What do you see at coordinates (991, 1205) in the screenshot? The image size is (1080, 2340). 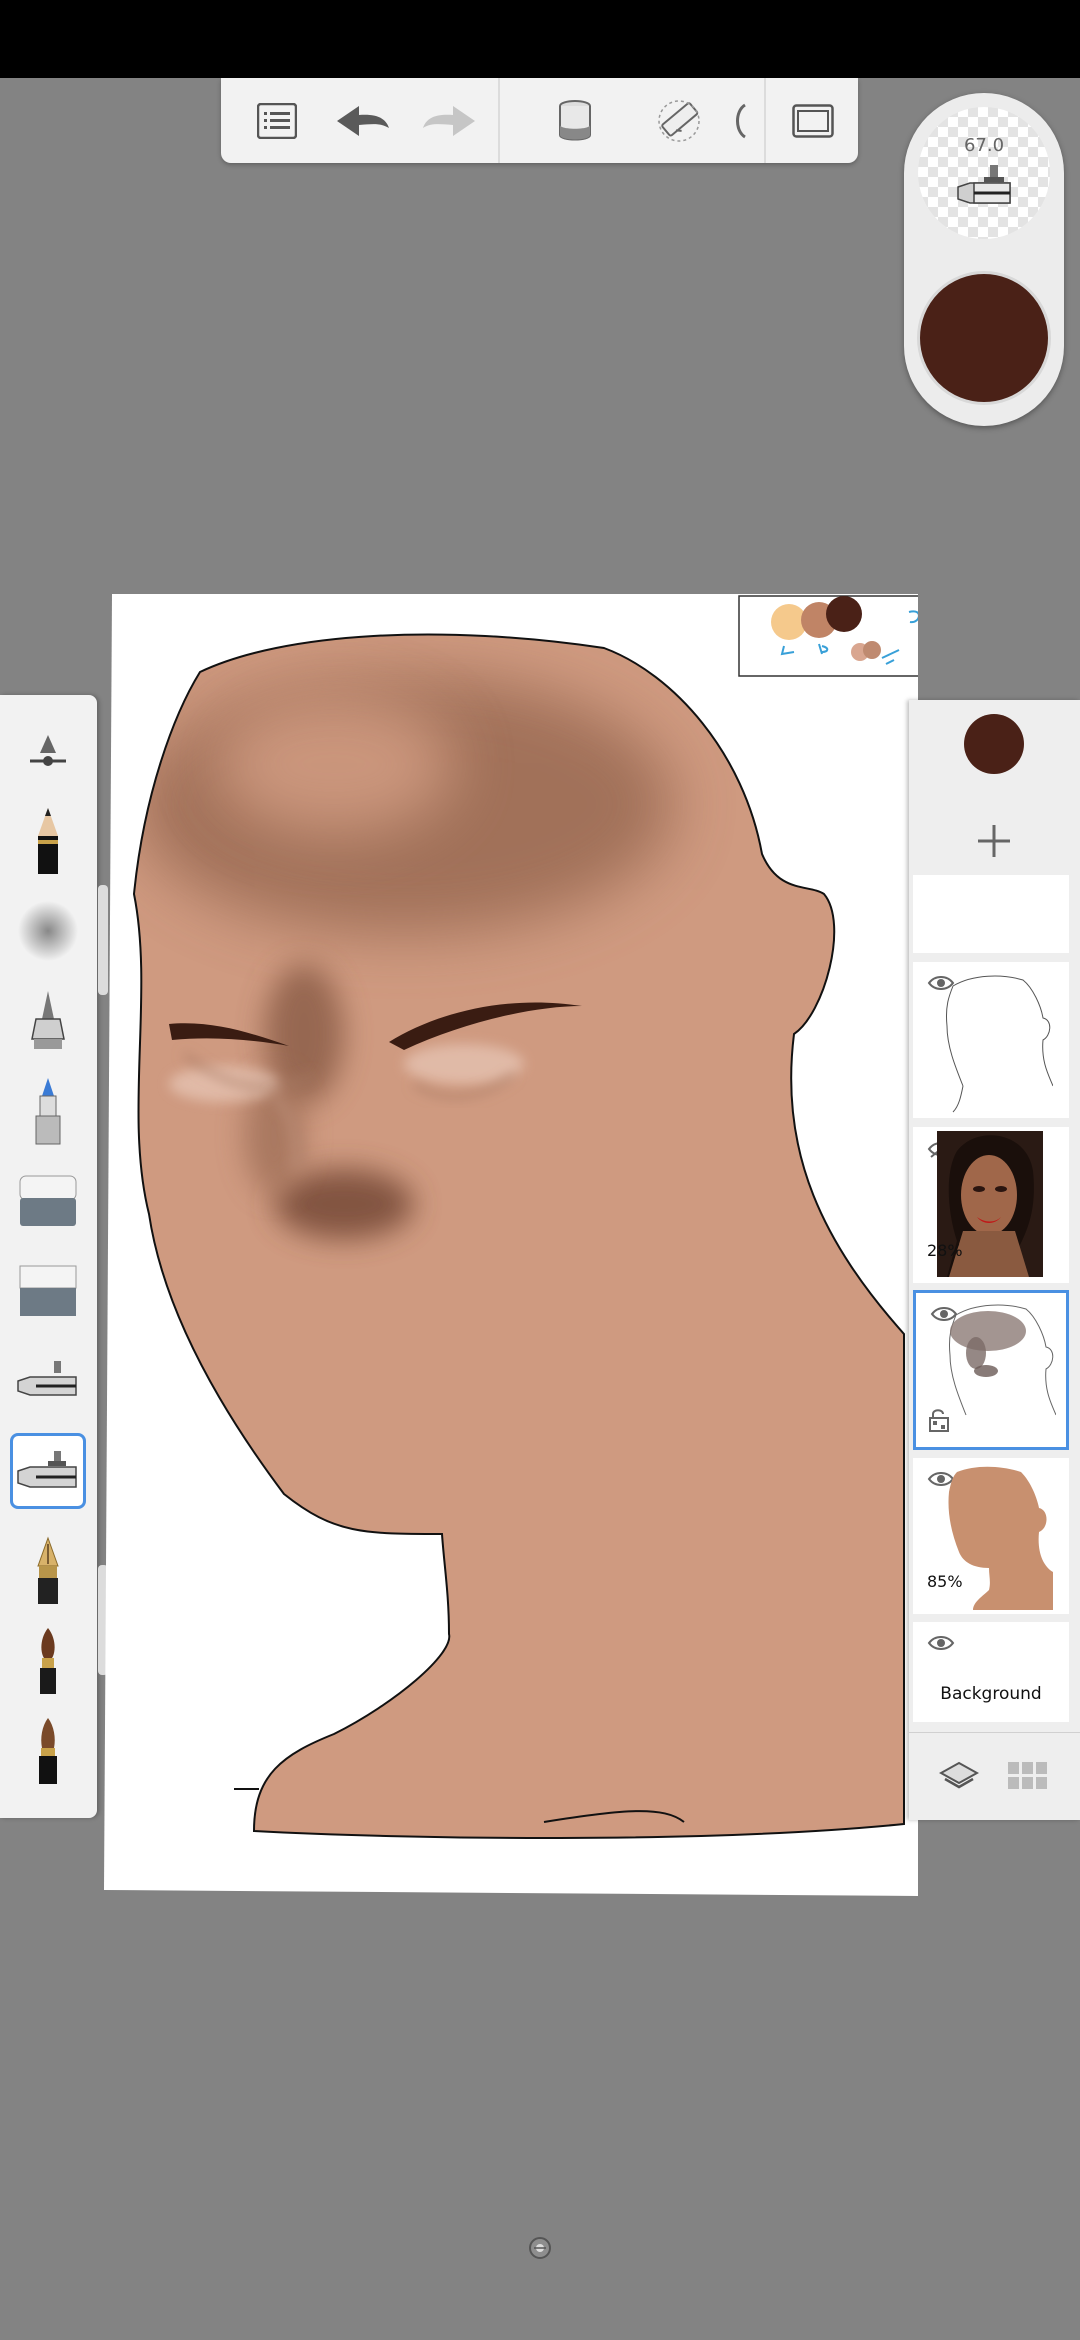 I see `layer-reference-photo: 28%` at bounding box center [991, 1205].